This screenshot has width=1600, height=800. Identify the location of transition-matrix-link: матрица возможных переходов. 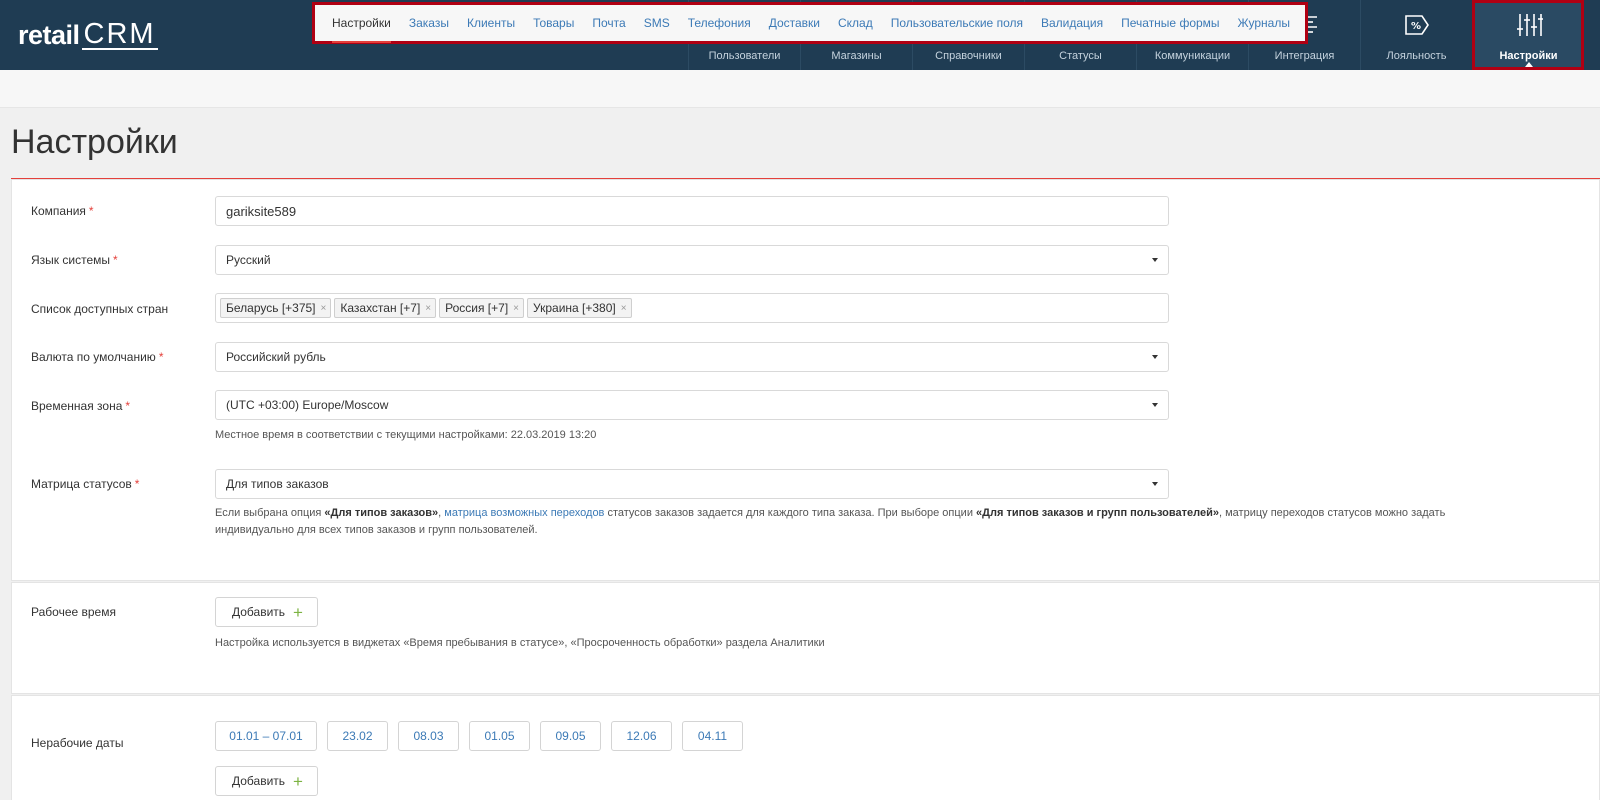
(524, 513).